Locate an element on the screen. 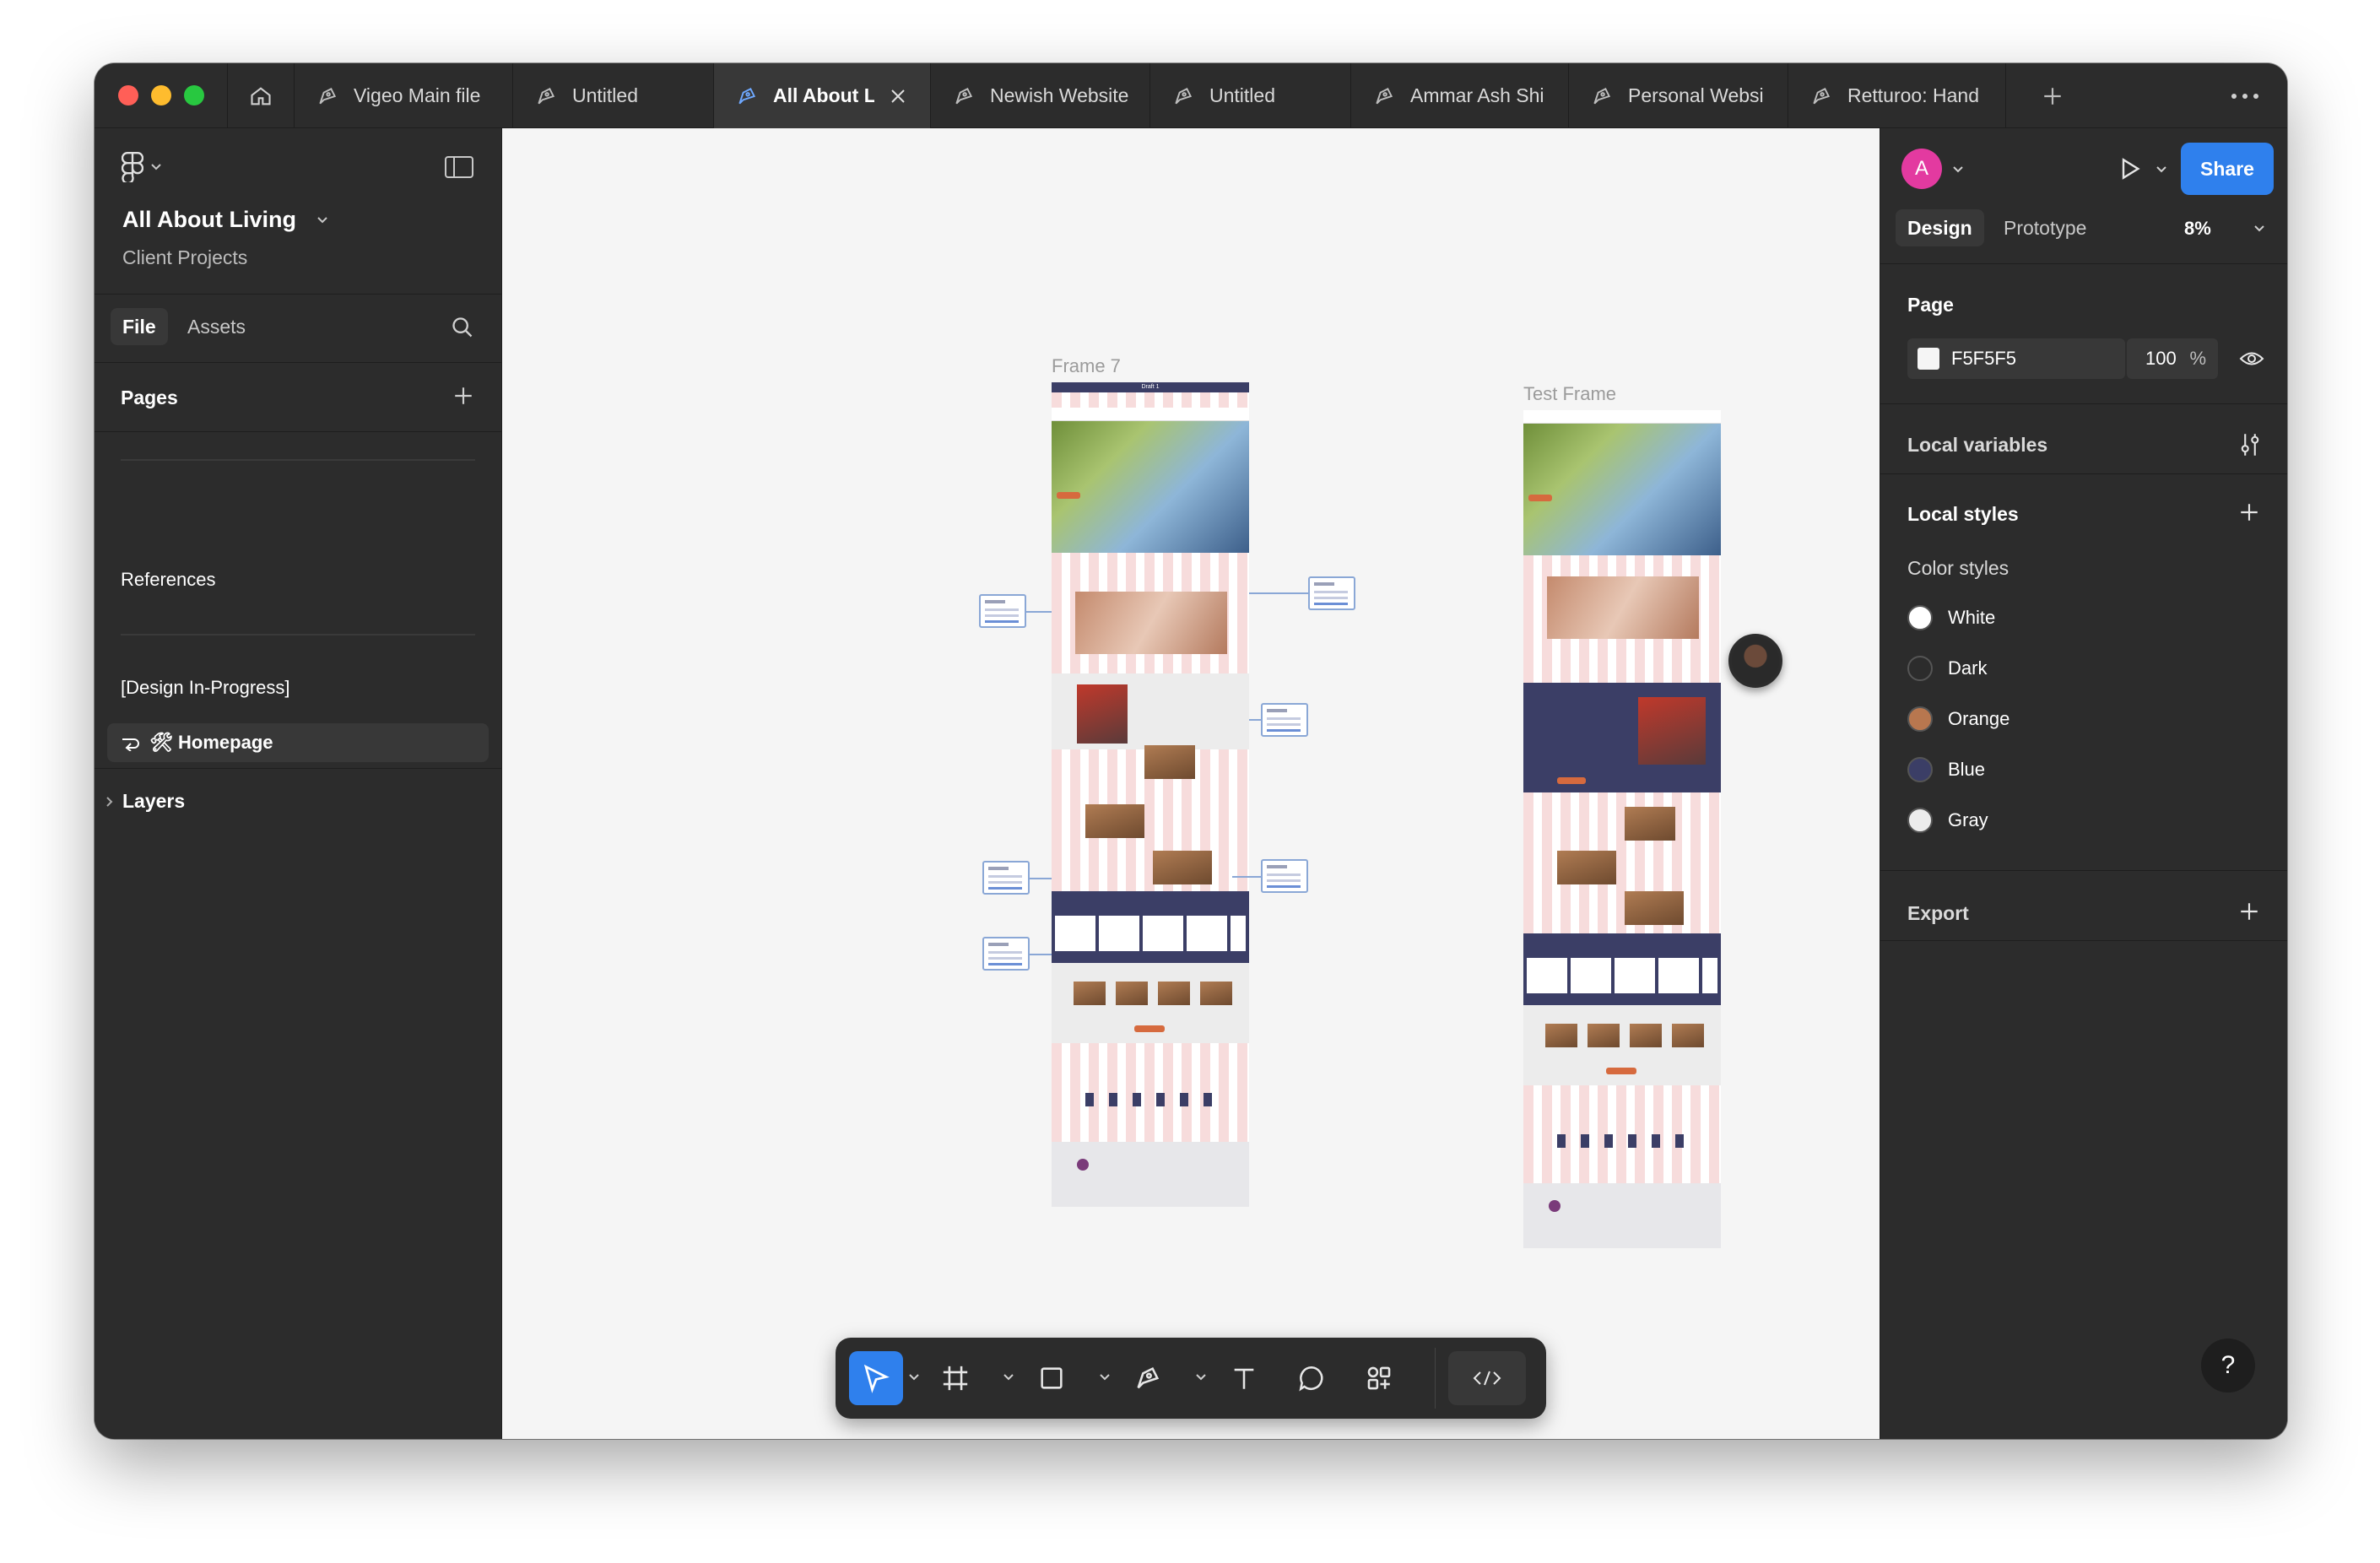 This screenshot has height=1563, width=2380. color-swatch is located at coordinates (1928, 359).